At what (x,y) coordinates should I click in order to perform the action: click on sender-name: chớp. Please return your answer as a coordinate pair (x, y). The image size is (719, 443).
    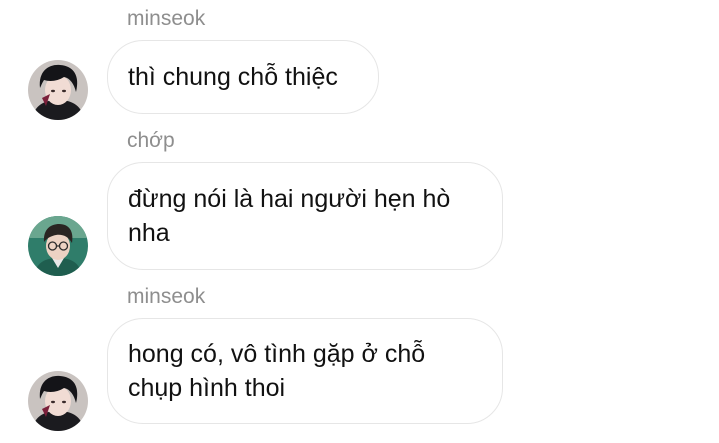
    Looking at the image, I should click on (151, 140).